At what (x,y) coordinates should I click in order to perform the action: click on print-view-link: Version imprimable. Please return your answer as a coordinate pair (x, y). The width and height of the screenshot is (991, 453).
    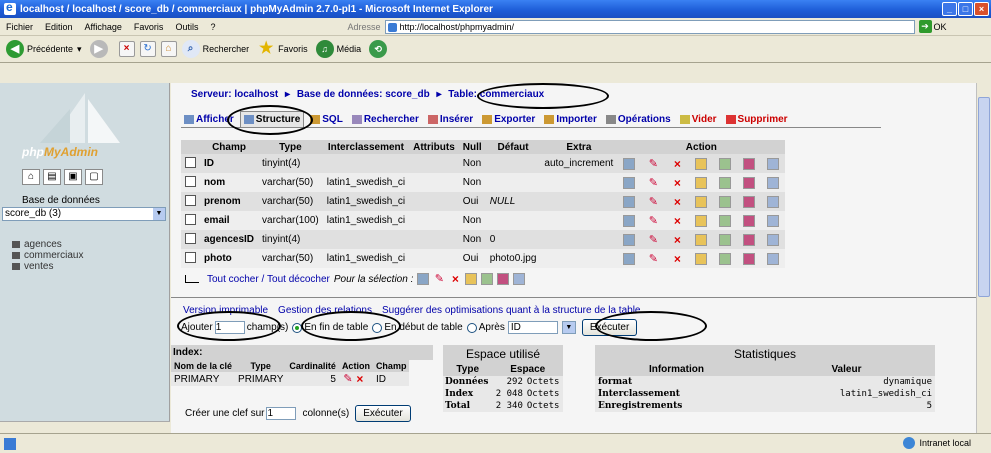
    Looking at the image, I should click on (225, 310).